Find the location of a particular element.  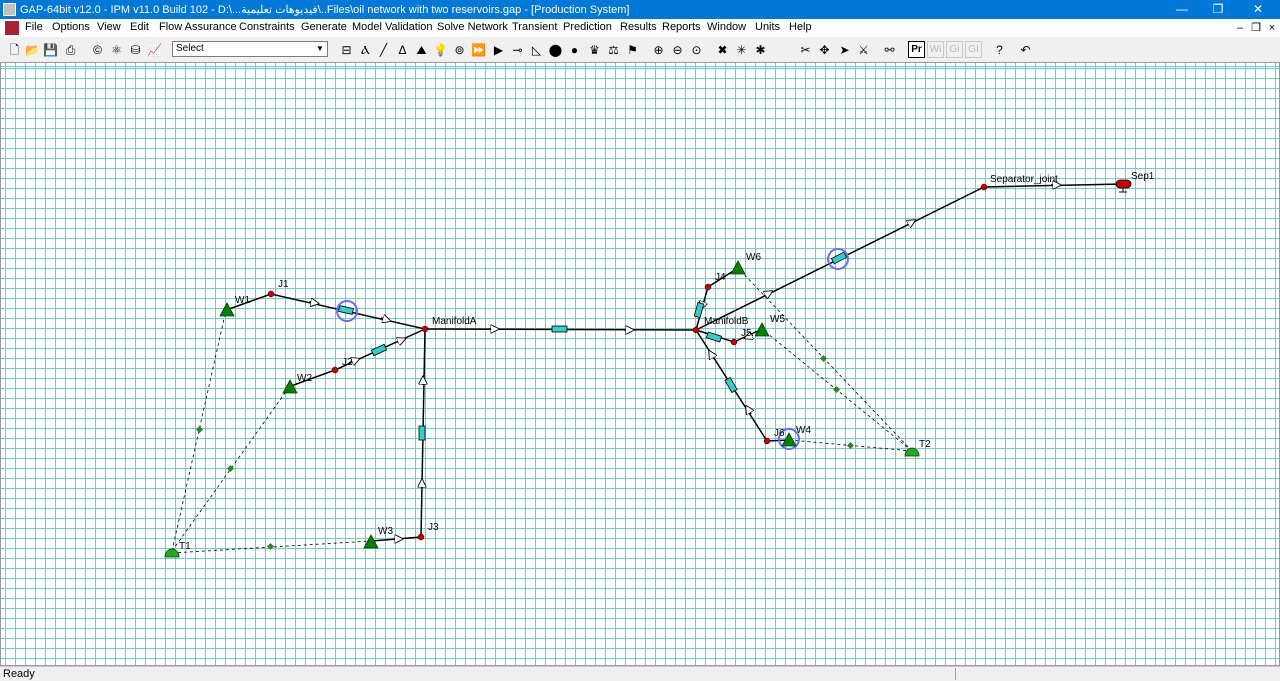

manifold-b is located at coordinates (696, 330).